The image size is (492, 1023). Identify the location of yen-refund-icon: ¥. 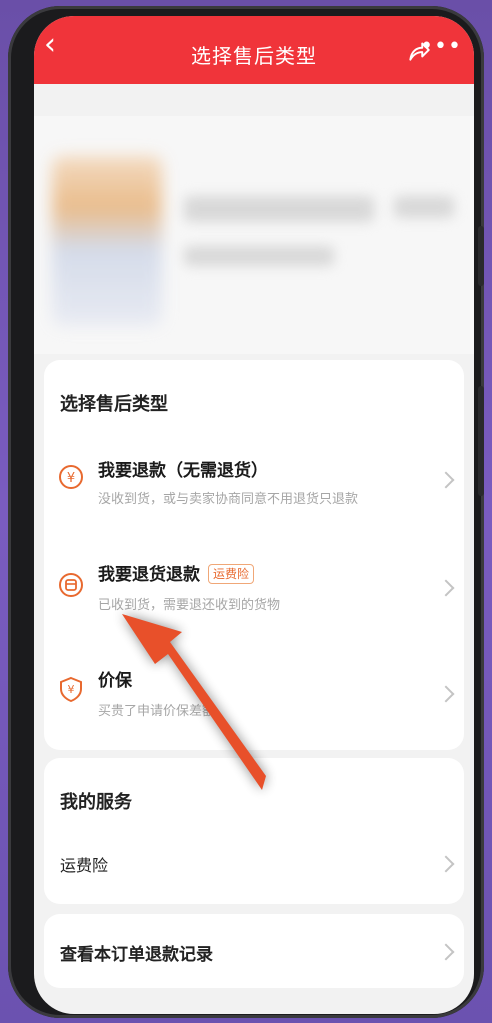
(71, 477).